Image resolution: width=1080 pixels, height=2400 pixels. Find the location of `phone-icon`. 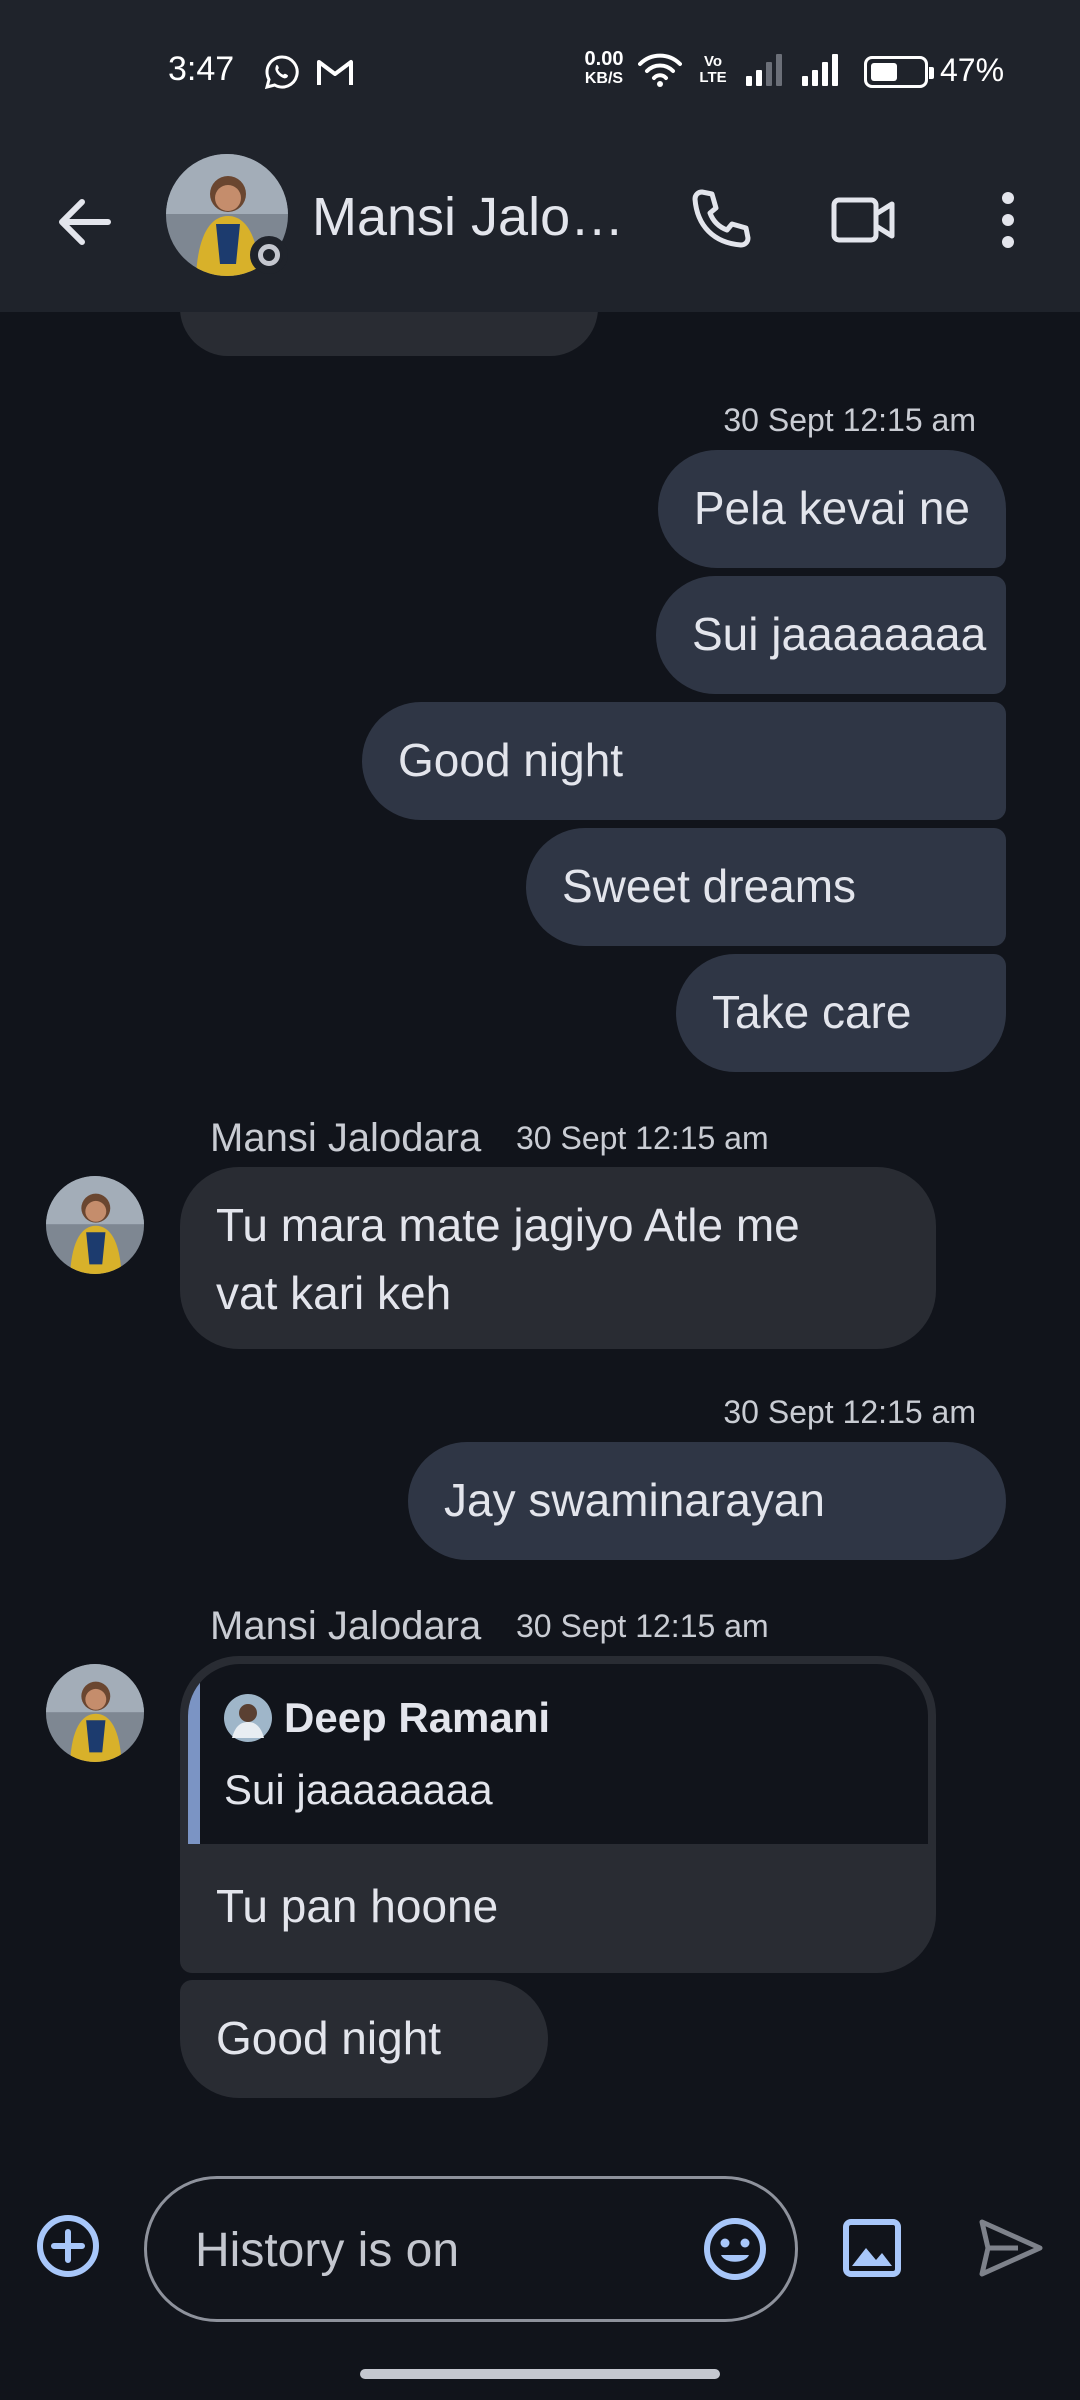

phone-icon is located at coordinates (720, 220).